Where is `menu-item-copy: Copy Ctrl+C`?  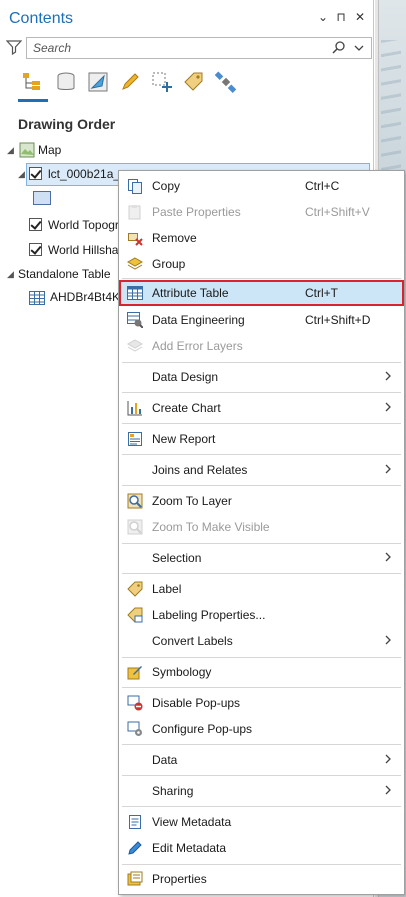
menu-item-copy: Copy Ctrl+C is located at coordinates (261, 186).